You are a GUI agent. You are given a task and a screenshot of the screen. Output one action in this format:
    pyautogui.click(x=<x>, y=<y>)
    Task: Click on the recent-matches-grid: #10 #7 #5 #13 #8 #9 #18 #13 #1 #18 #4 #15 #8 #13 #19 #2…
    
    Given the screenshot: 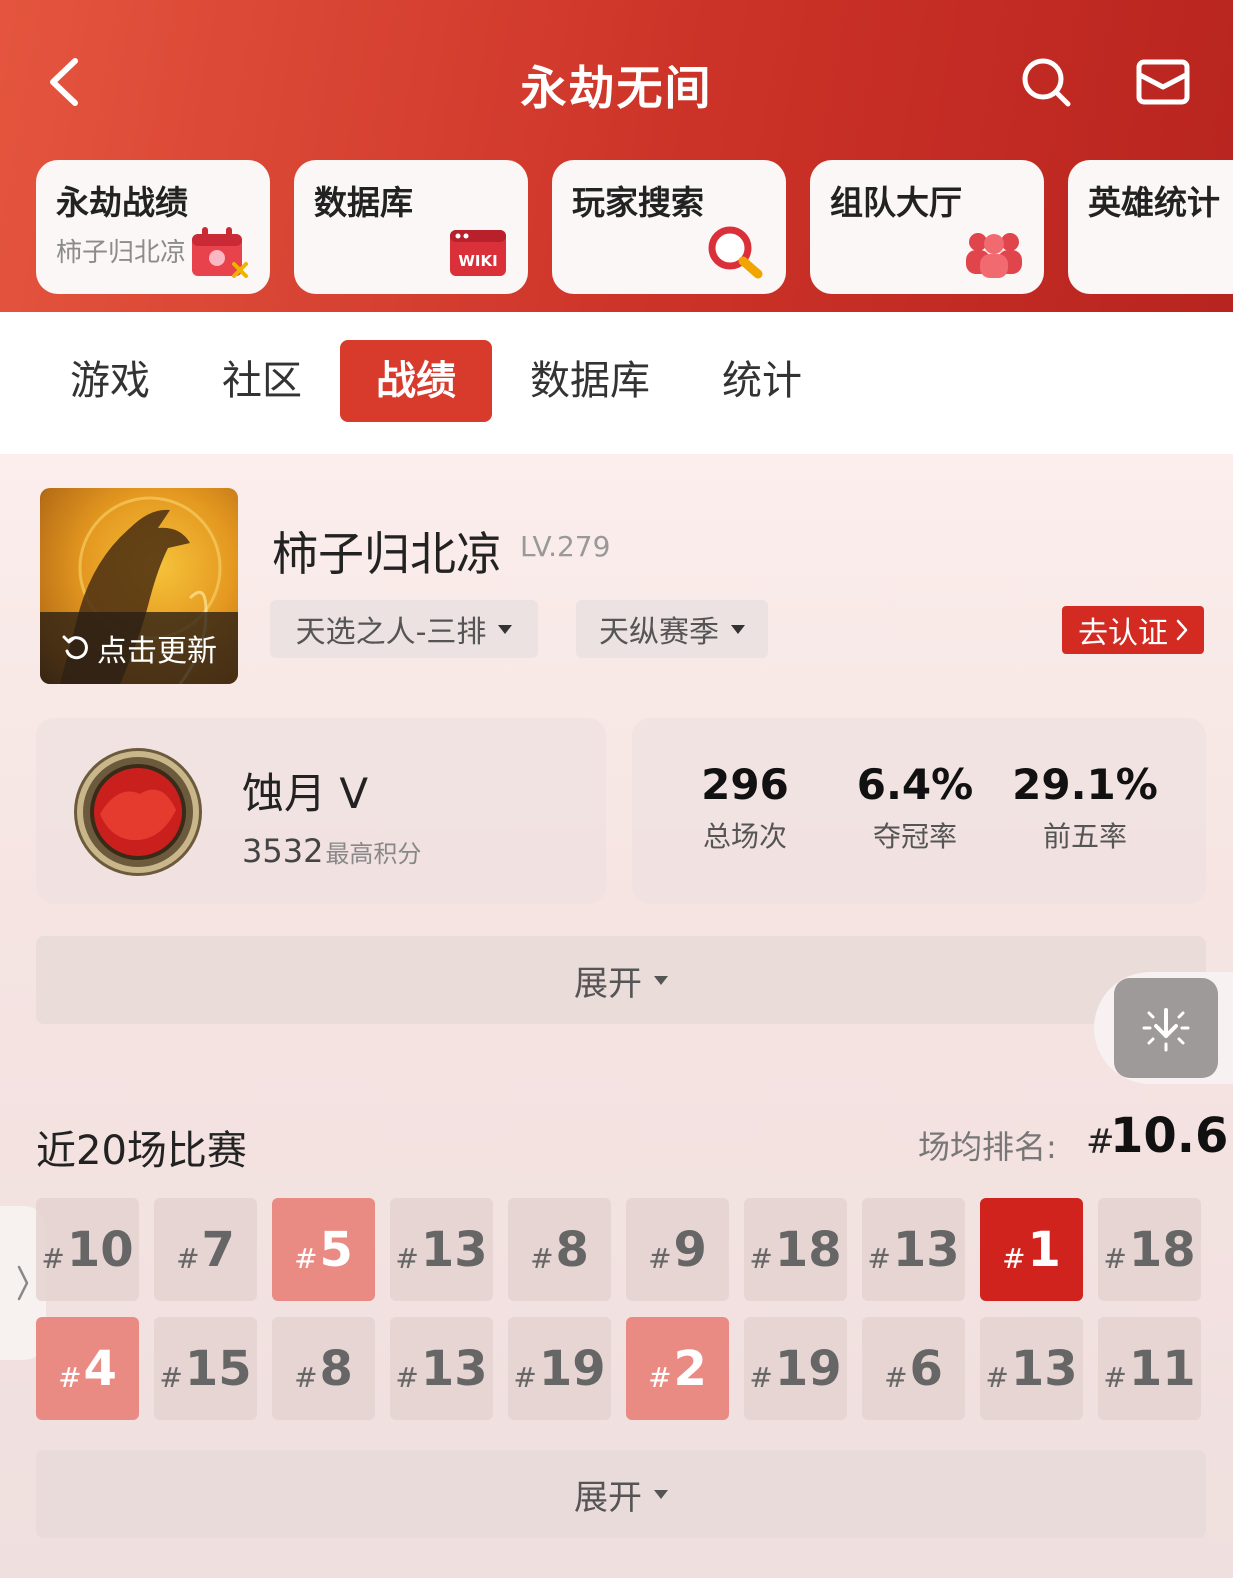 What is the action you would take?
    pyautogui.click(x=621, y=1309)
    